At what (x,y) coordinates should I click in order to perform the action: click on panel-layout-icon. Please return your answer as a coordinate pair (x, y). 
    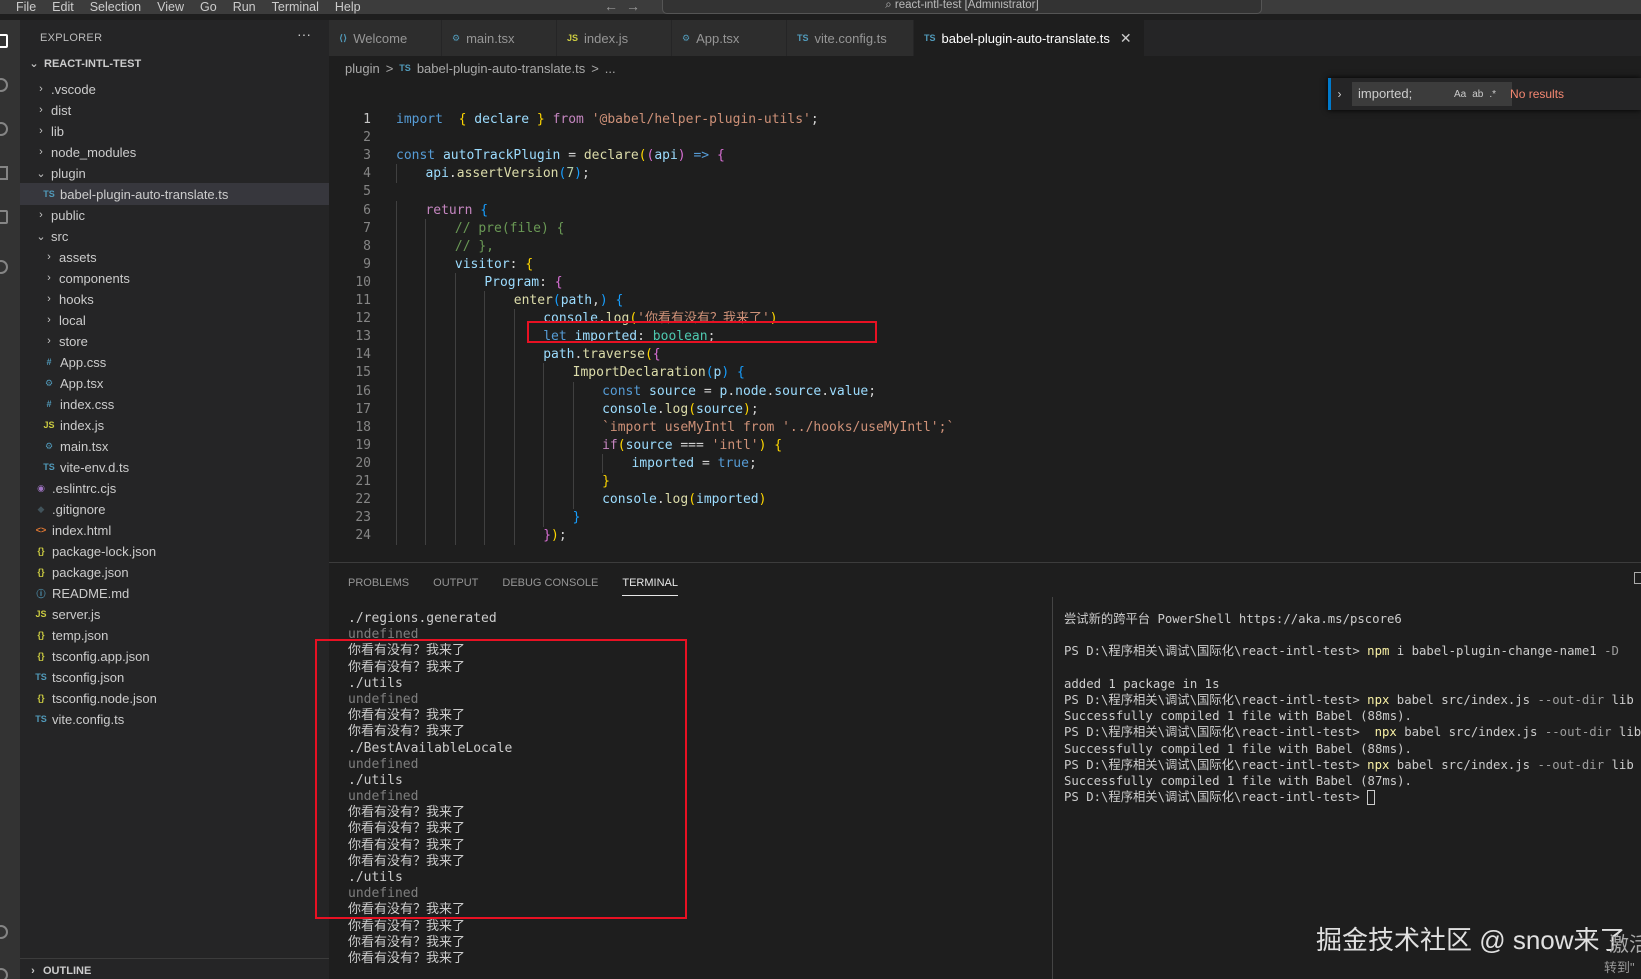
    Looking at the image, I should click on (1637, 578).